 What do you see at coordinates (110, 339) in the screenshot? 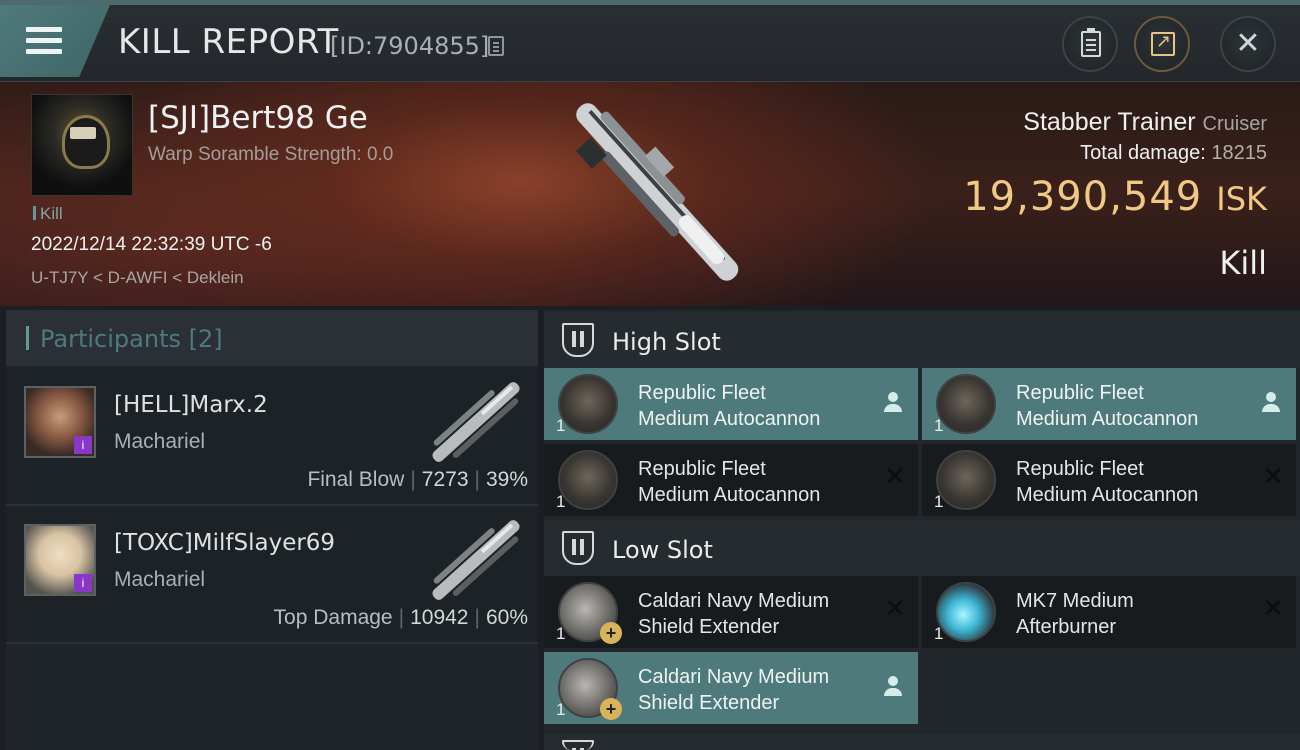
I see `participants-title-text: Participants` at bounding box center [110, 339].